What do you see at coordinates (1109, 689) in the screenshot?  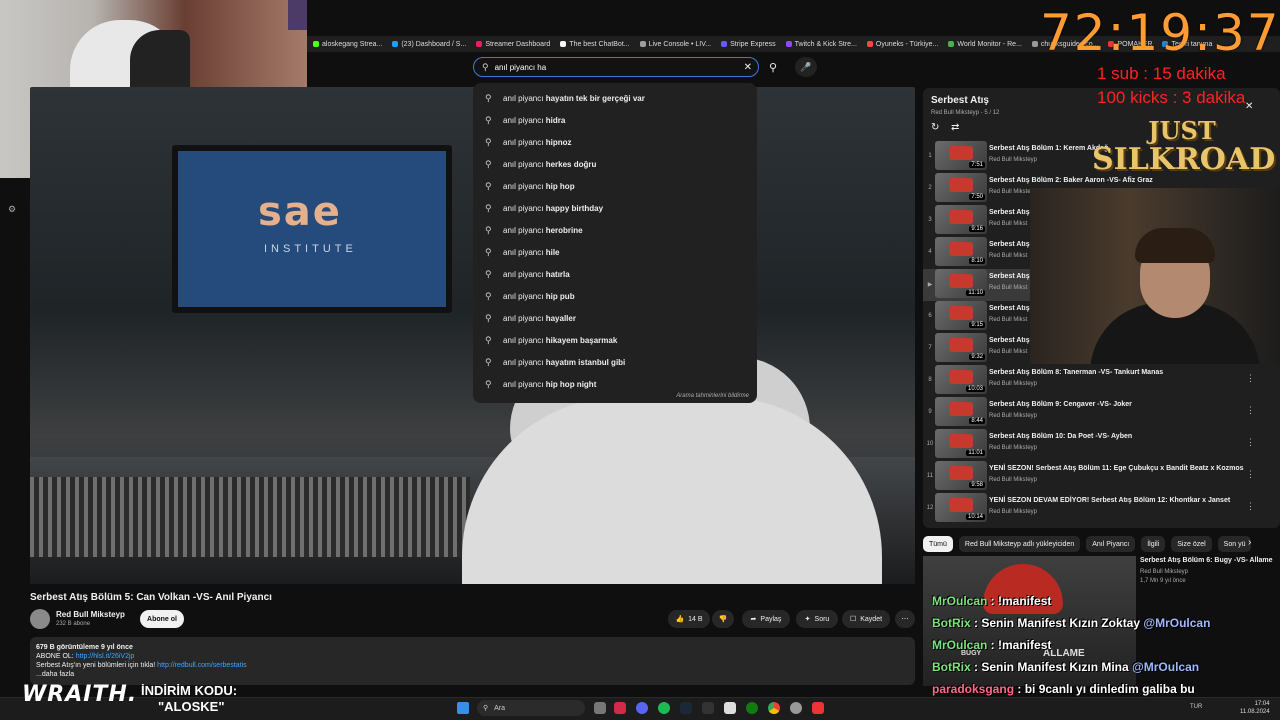 I see `chat-text: bi 9canlı yı dinledim galiba bu` at bounding box center [1109, 689].